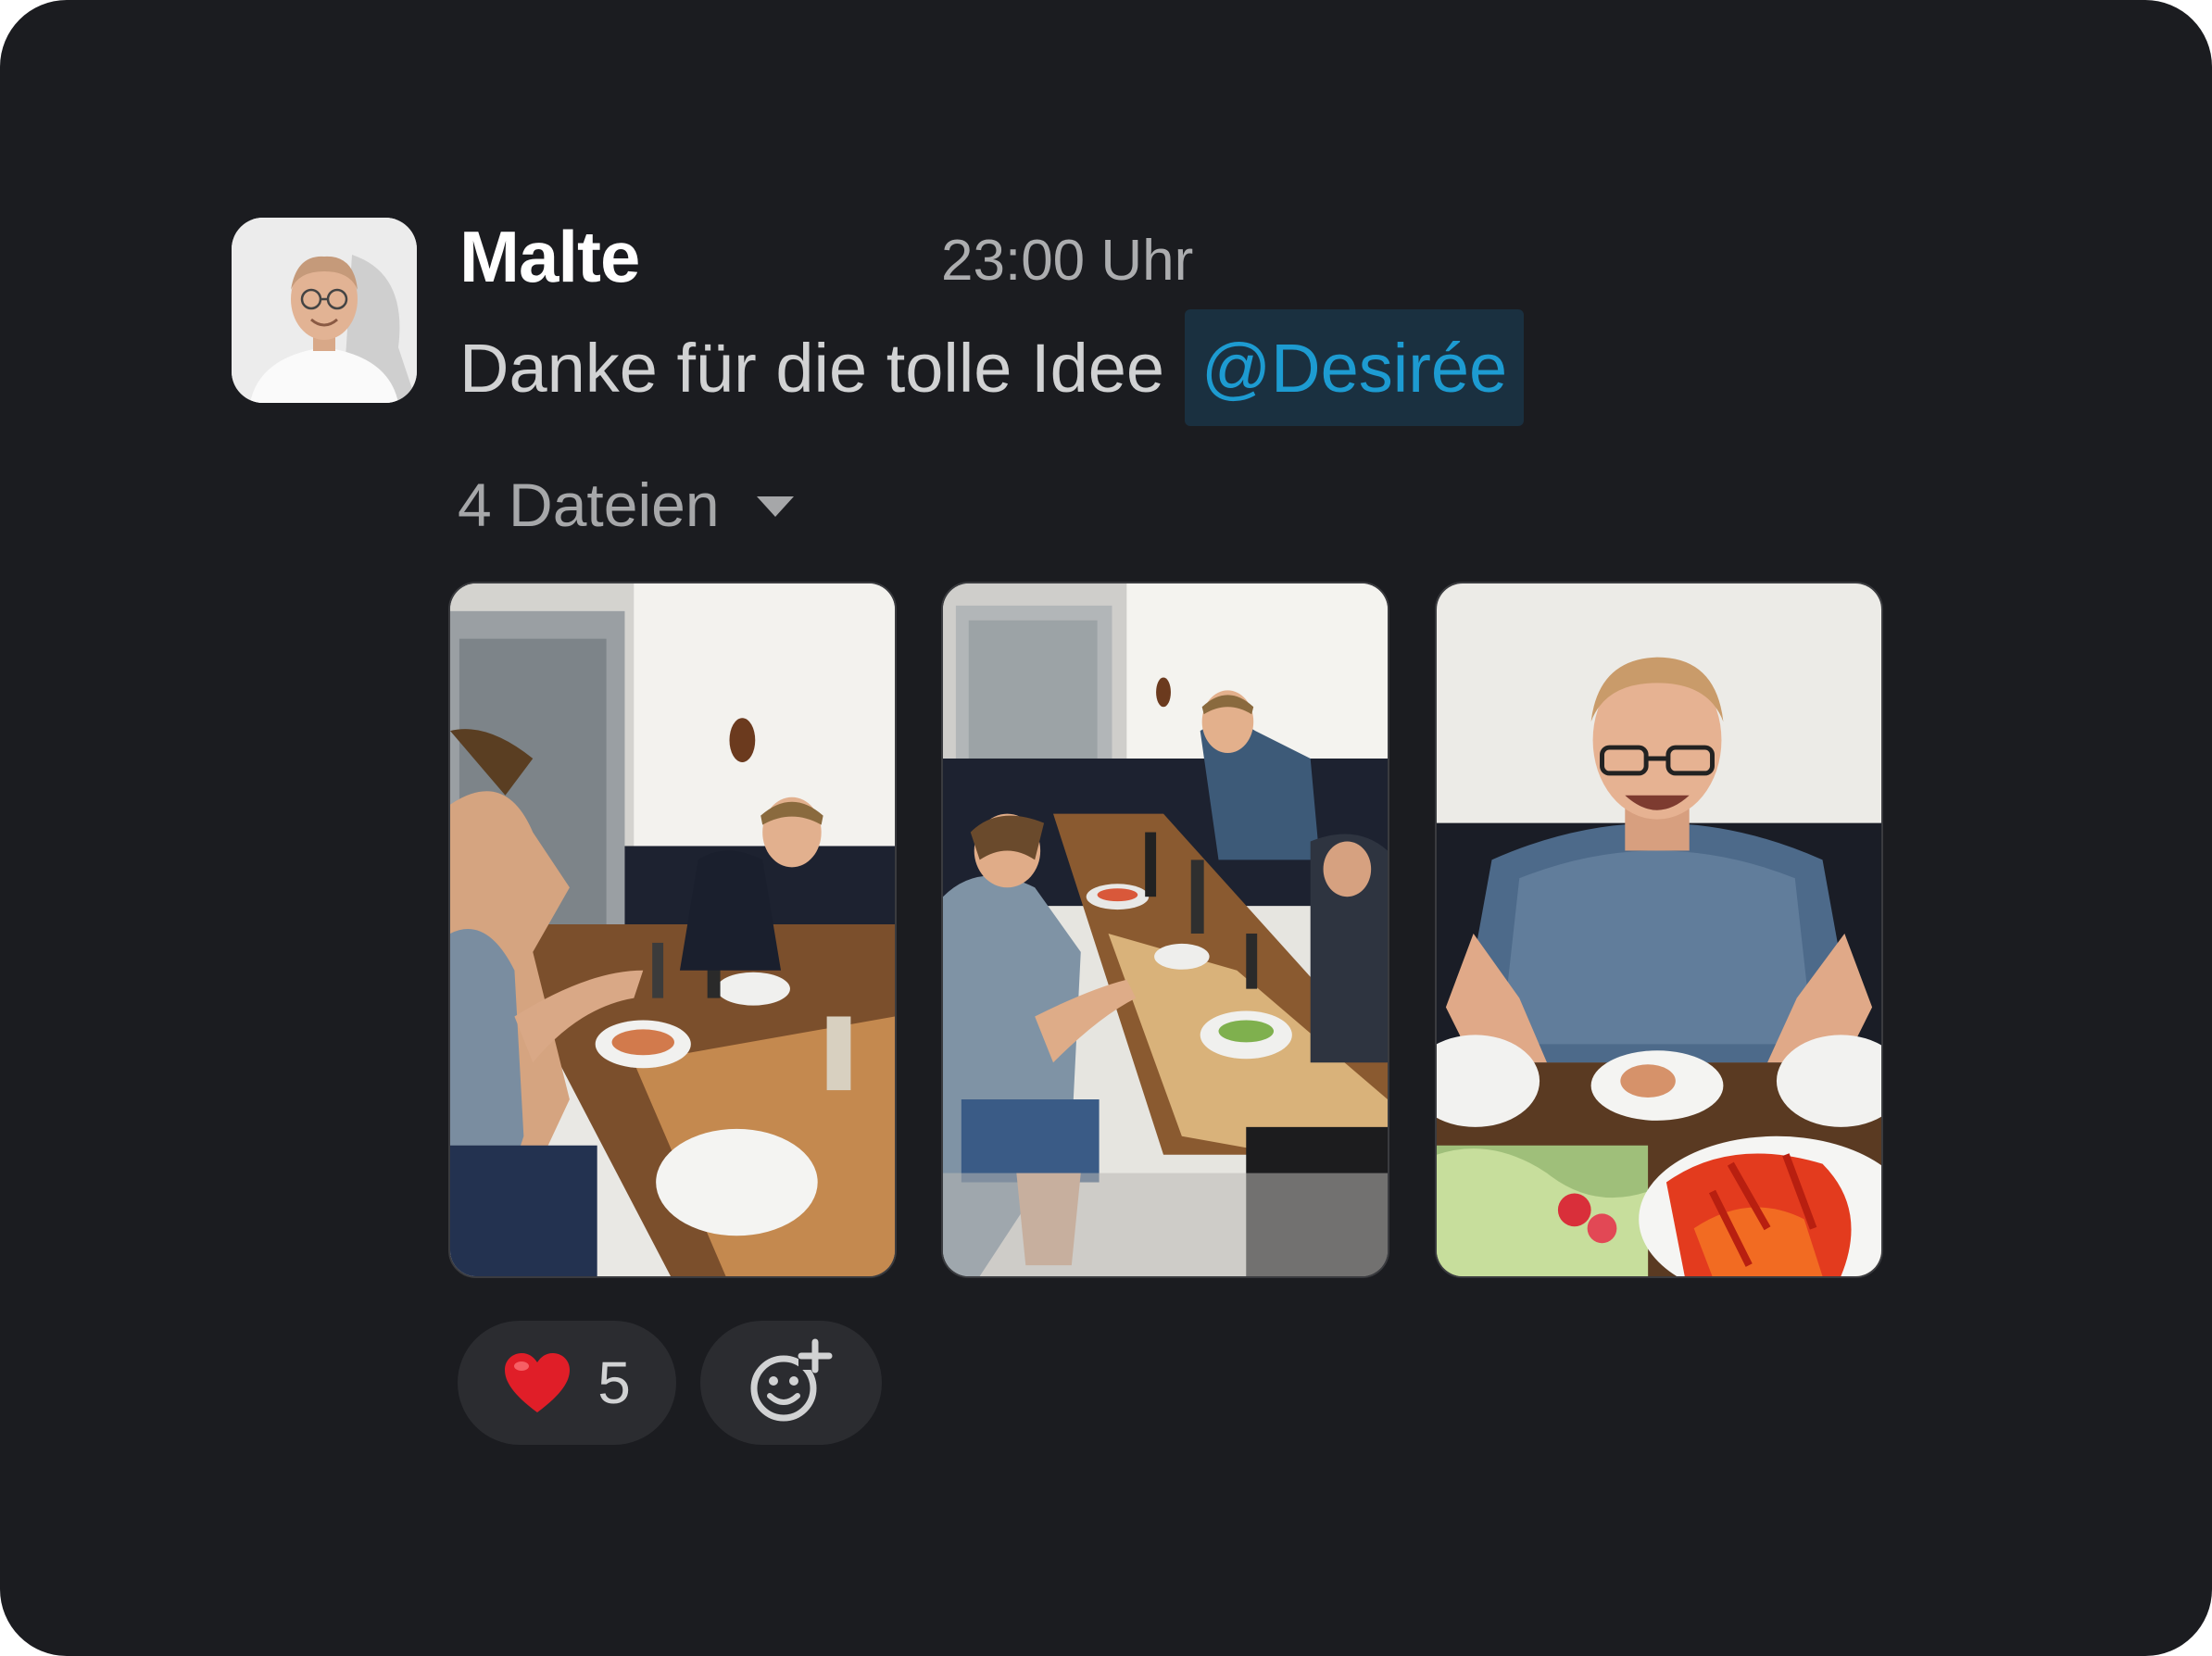 The width and height of the screenshot is (2212, 1656). Describe the element at coordinates (812, 368) in the screenshot. I see `message-text: Danke für die tolle Idee` at that location.